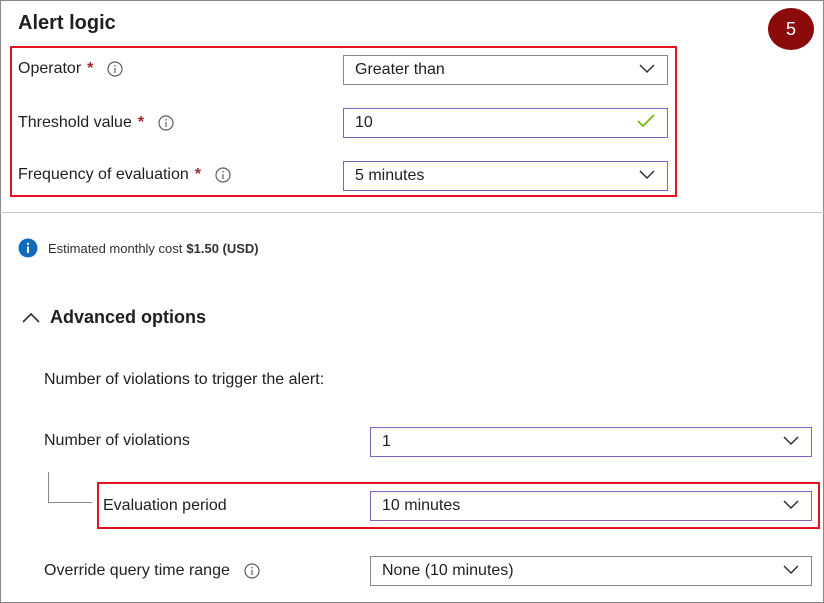  I want to click on chevron-up-icon, so click(31, 317).